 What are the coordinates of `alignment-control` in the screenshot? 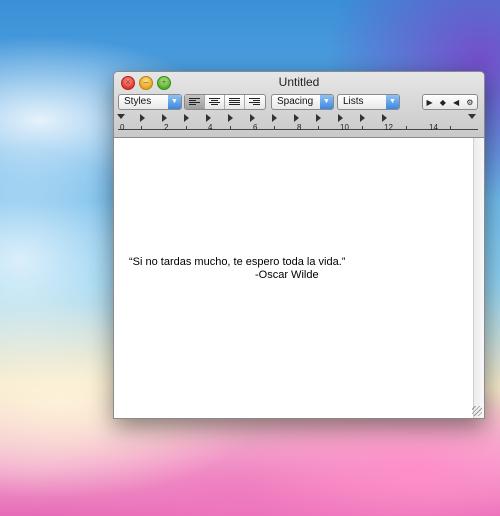 It's located at (225, 102).